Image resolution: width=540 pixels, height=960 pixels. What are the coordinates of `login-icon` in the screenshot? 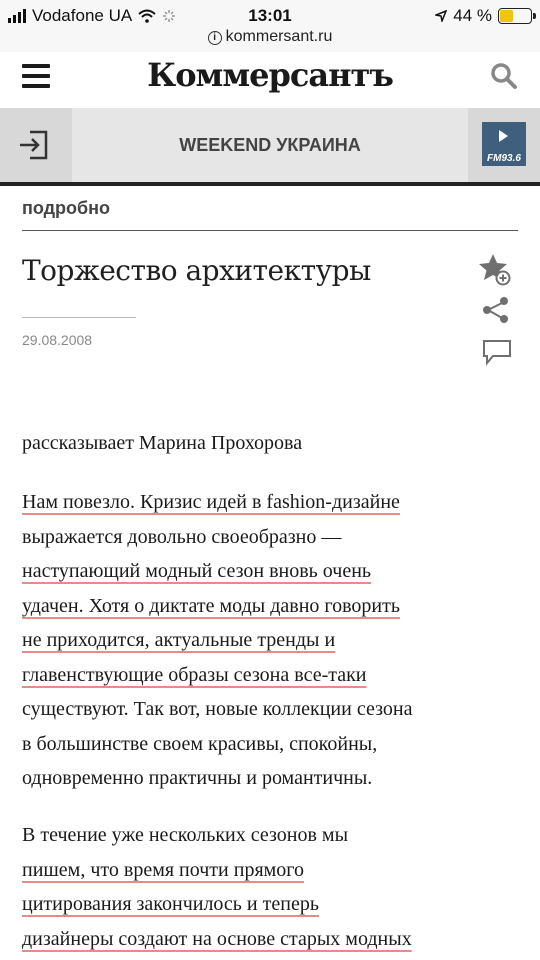 It's located at (34, 145).